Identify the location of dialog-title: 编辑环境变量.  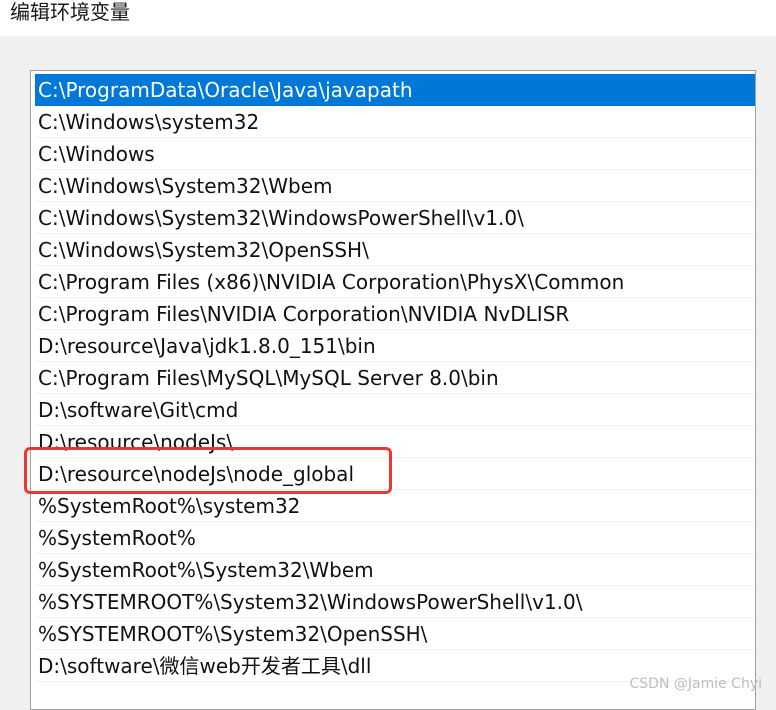
(70, 12).